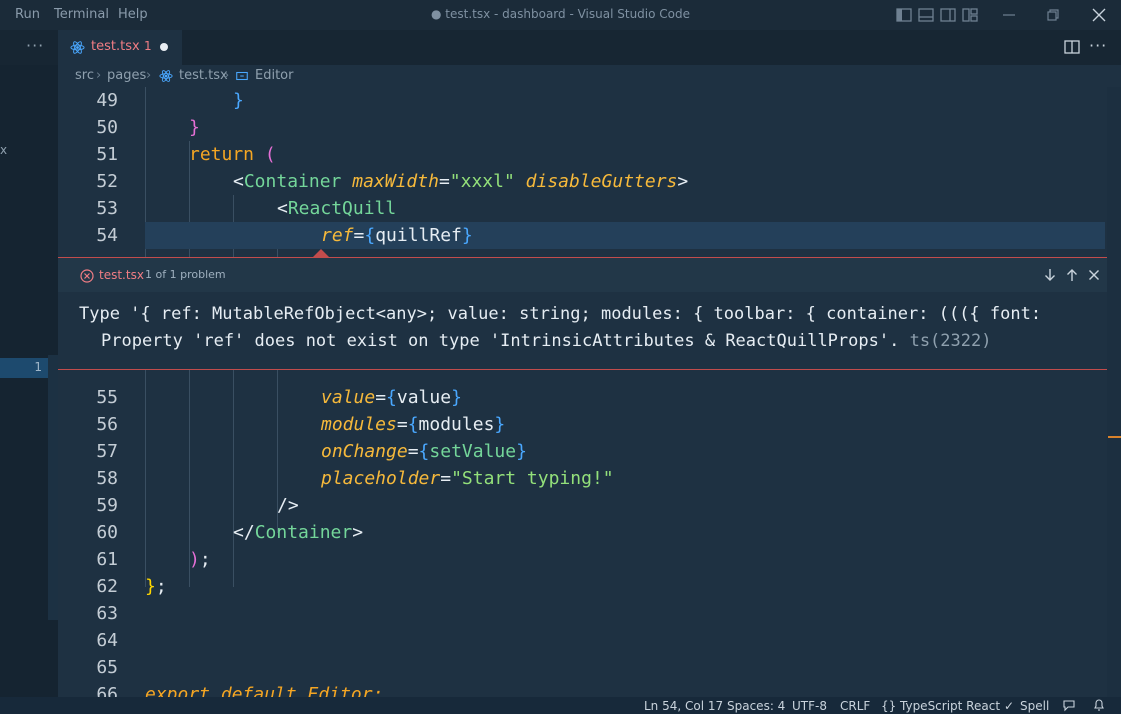  Describe the element at coordinates (418, 235) in the screenshot. I see `token-identifier: quillRef` at that location.